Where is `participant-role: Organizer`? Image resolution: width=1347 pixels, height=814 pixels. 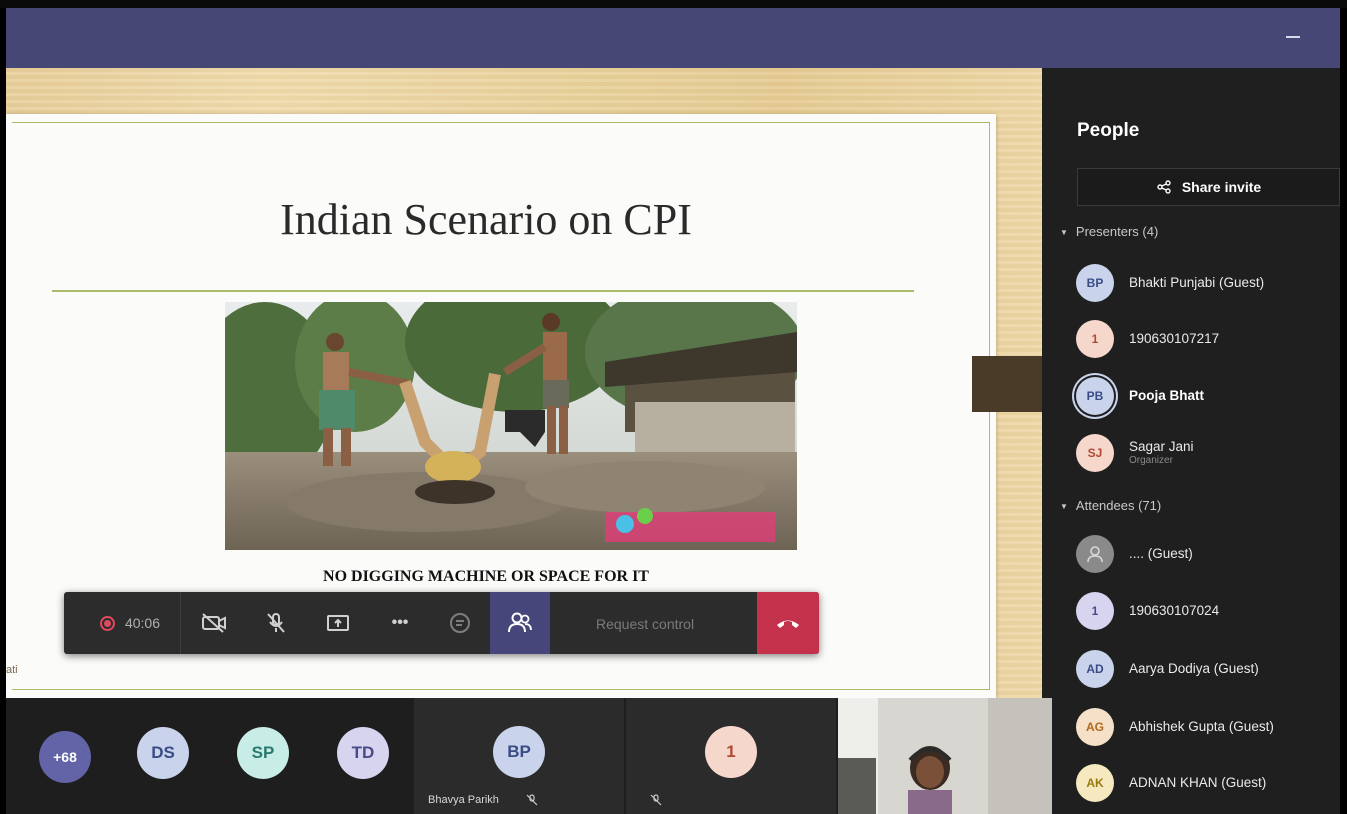
participant-role: Organizer is located at coordinates (1151, 461).